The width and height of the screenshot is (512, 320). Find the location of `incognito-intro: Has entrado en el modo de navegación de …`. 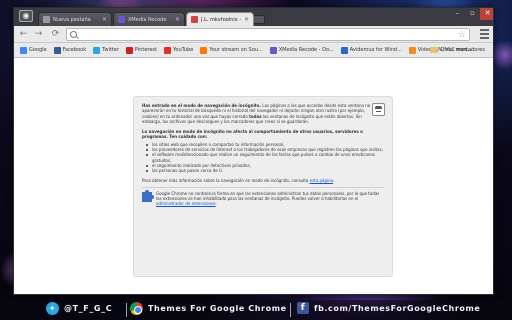

incognito-intro: Has entrado en el modo de navegación de … is located at coordinates (258, 113).